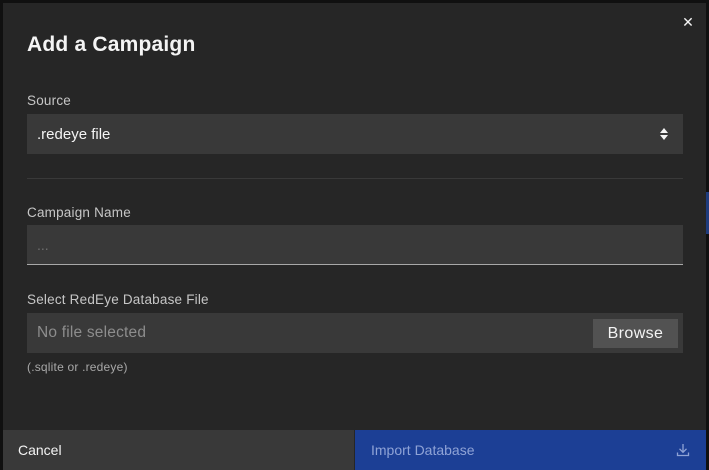 This screenshot has width=709, height=470. What do you see at coordinates (423, 450) in the screenshot?
I see `import-button-label: Import Database` at bounding box center [423, 450].